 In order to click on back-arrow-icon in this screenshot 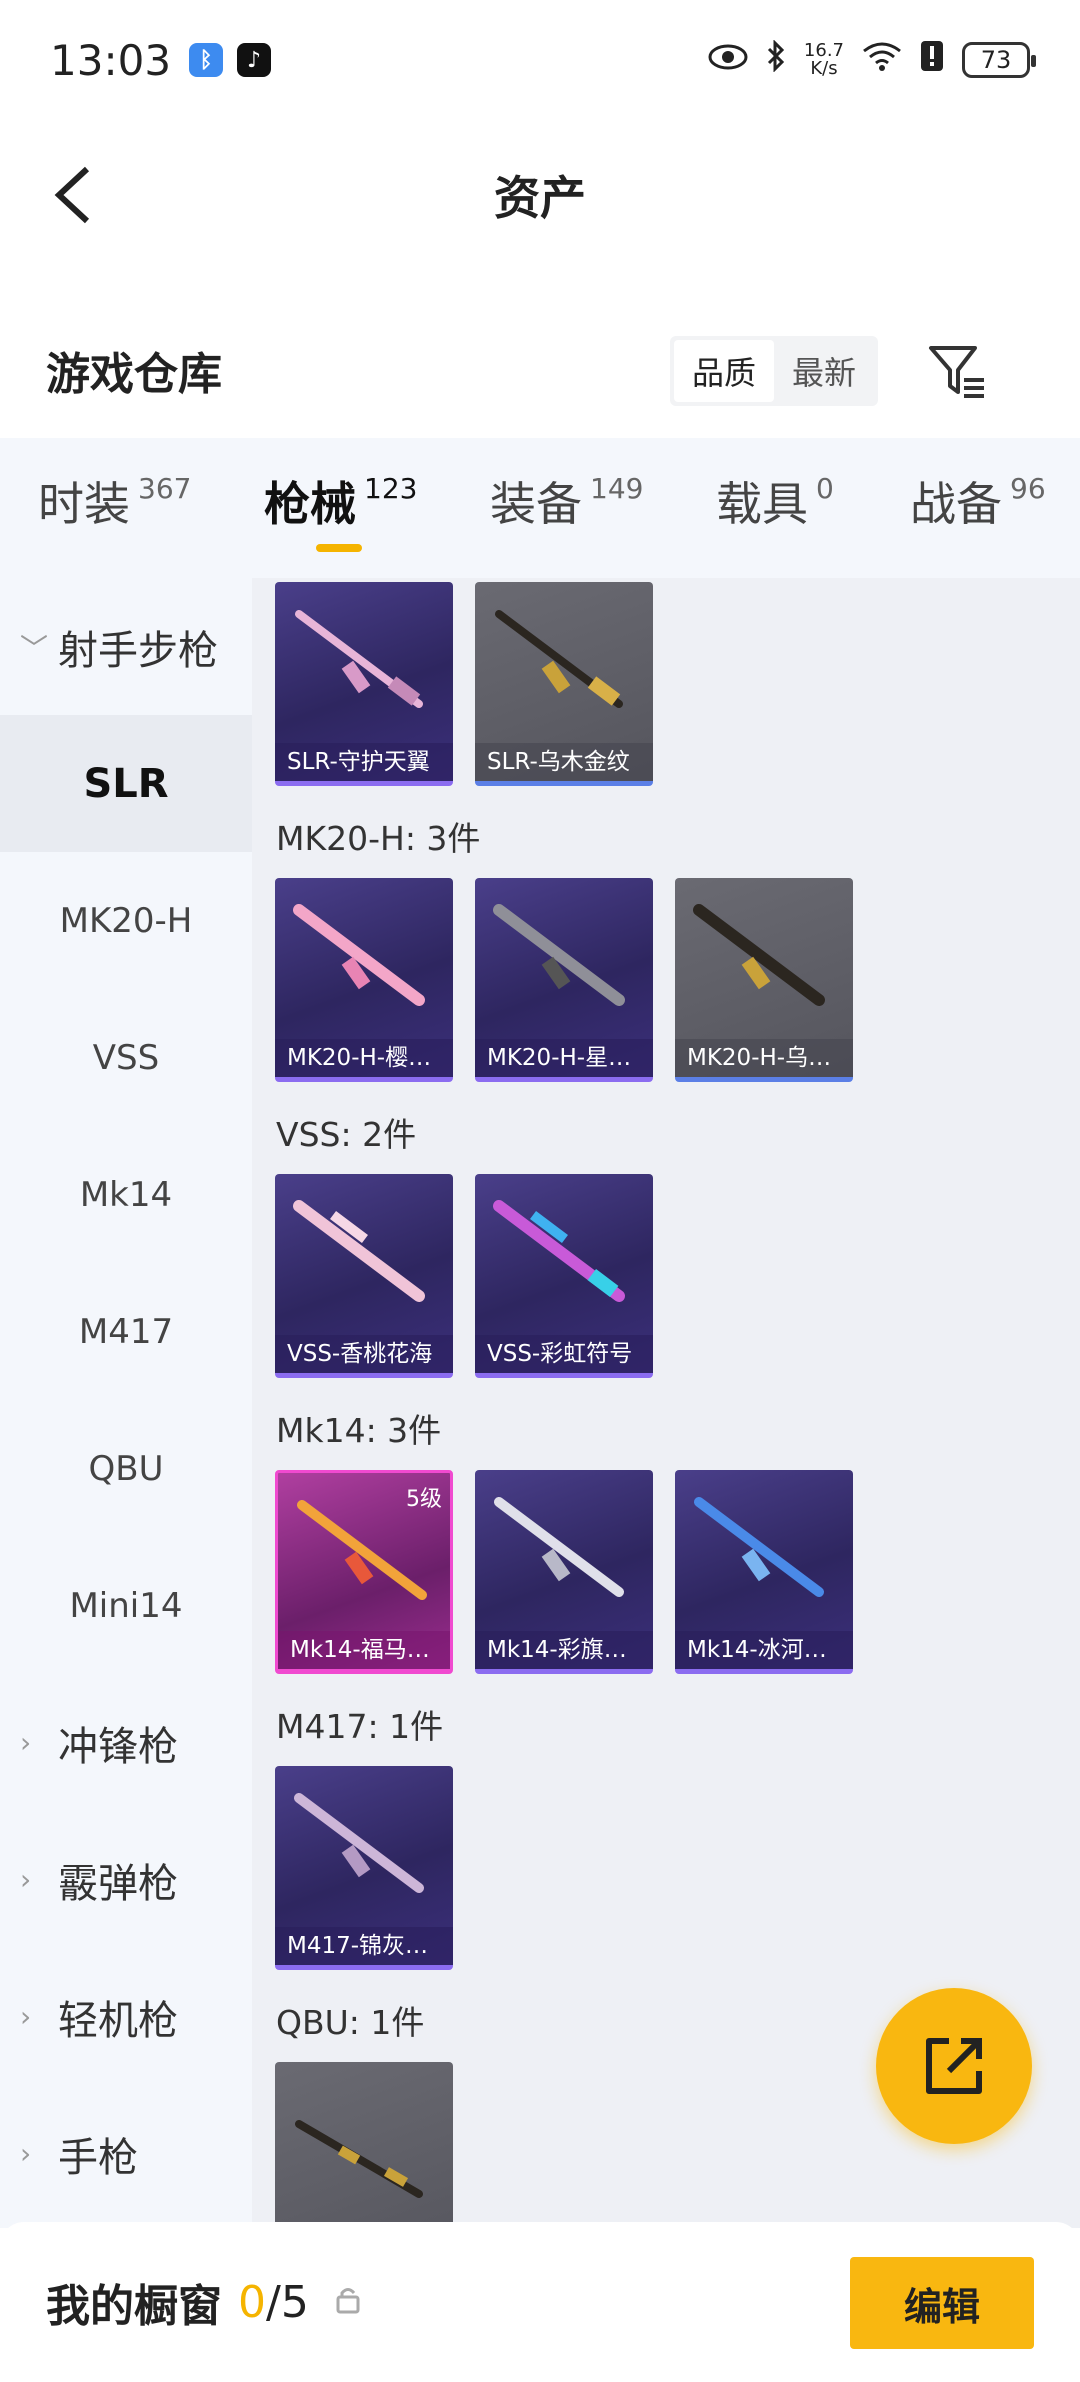, I will do `click(72, 195)`.